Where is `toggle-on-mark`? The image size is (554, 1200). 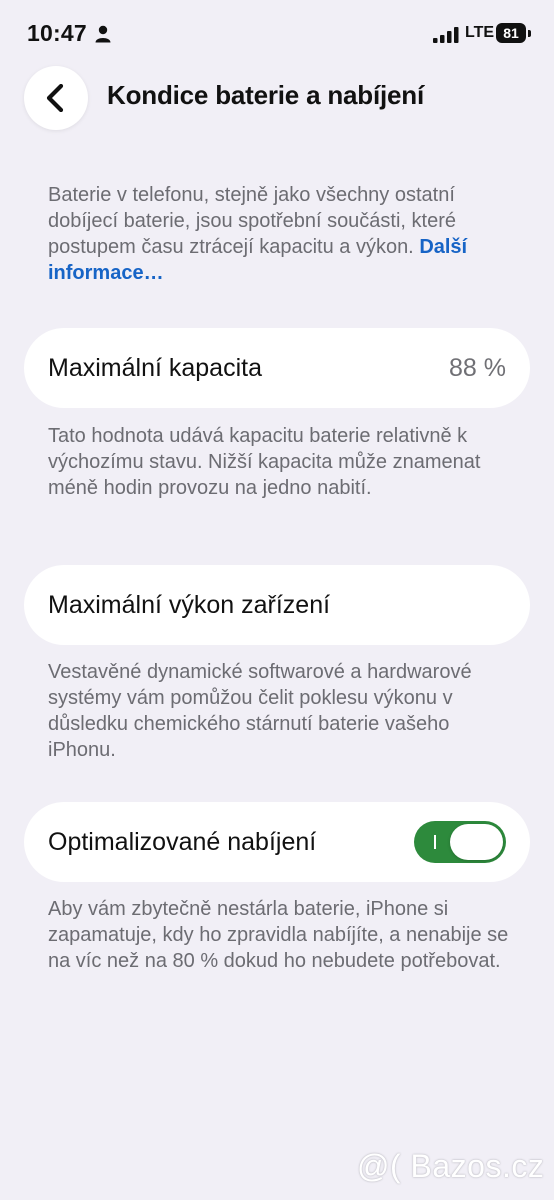
toggle-on-mark is located at coordinates (435, 842).